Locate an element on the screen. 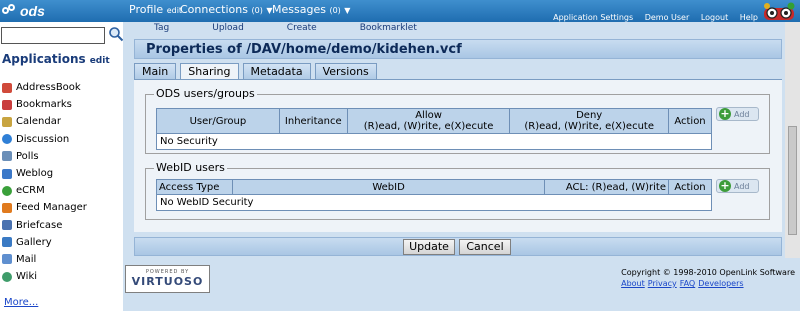 The width and height of the screenshot is (800, 311). webid-legend: WebID users is located at coordinates (190, 167).